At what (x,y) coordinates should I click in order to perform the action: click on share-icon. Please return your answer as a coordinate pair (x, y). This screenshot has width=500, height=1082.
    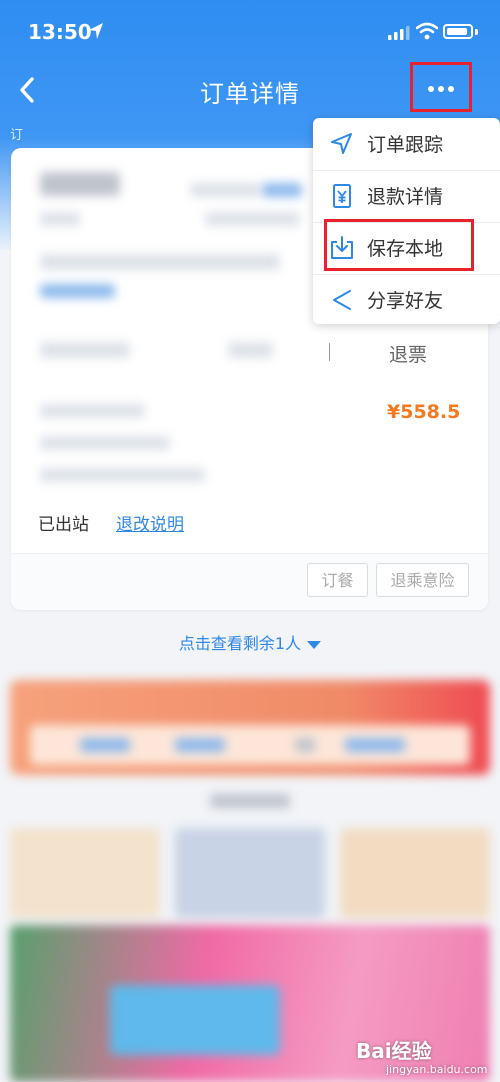
    Looking at the image, I should click on (342, 300).